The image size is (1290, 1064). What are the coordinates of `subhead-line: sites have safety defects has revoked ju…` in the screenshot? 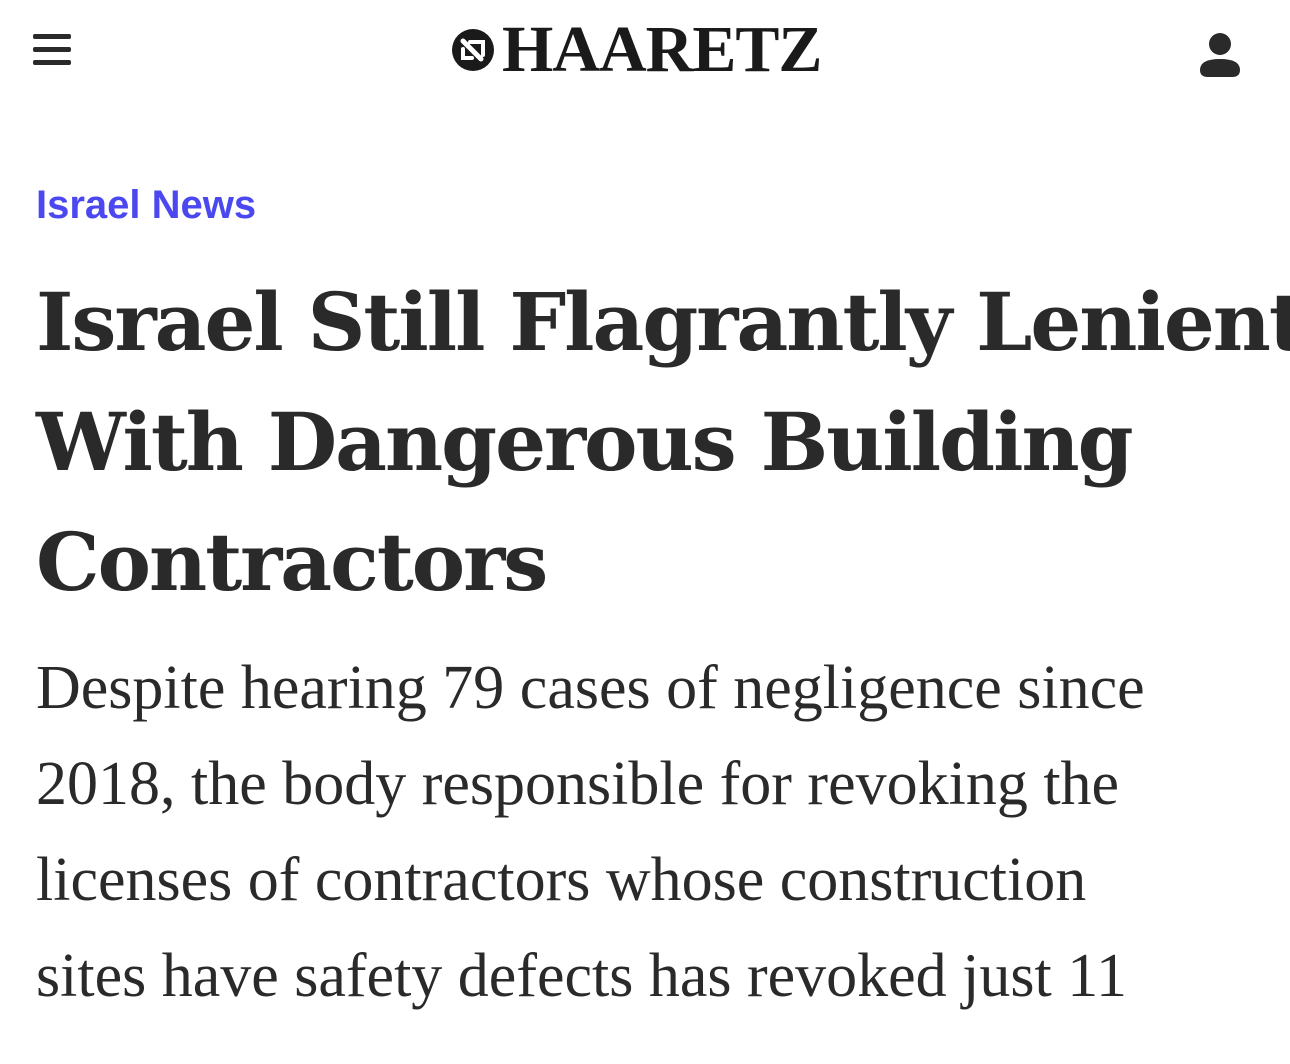 It's located at (581, 976).